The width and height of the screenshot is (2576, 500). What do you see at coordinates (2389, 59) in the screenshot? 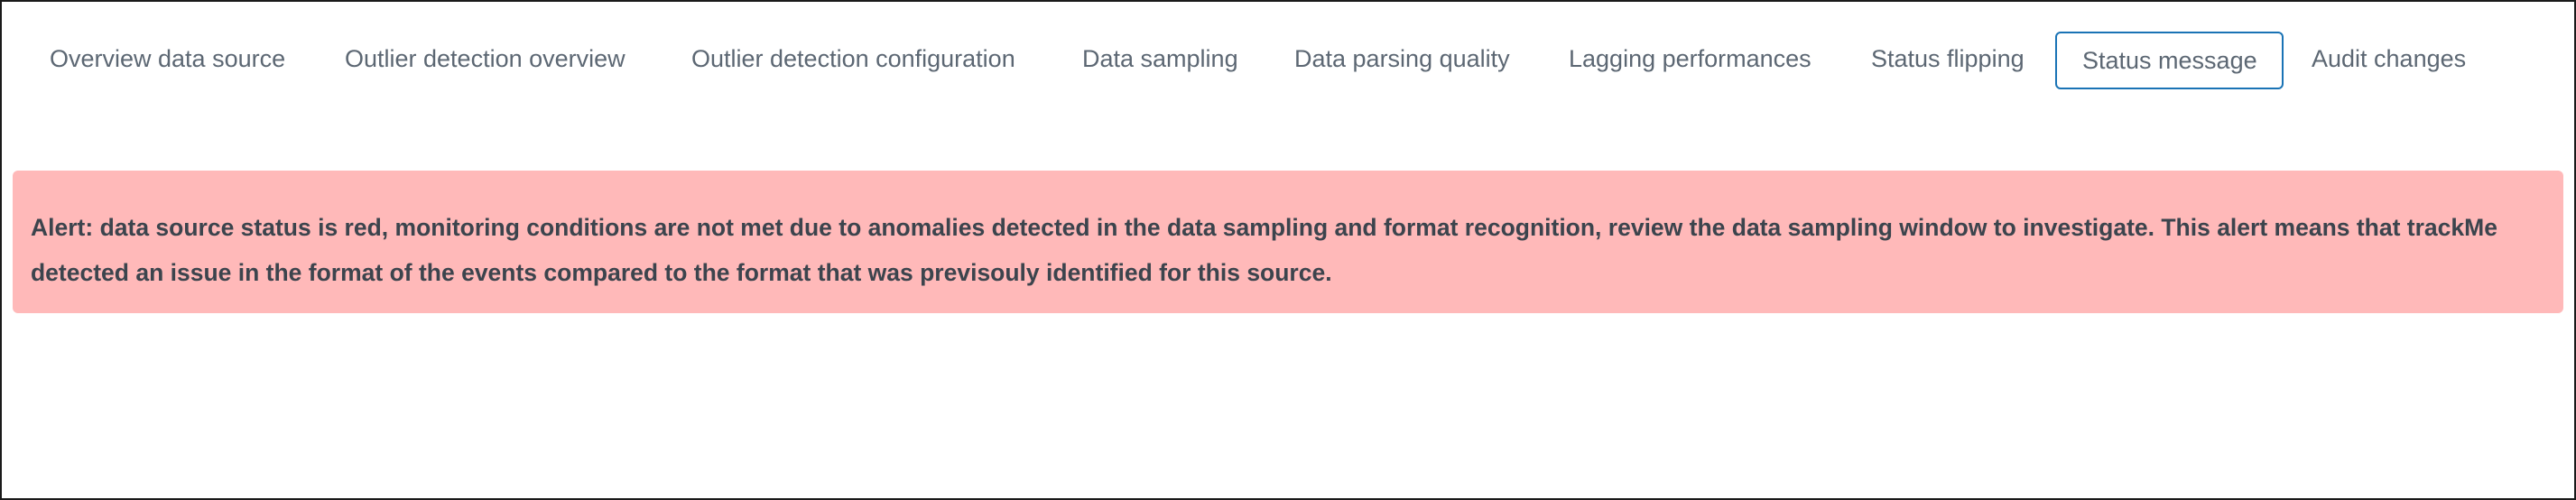
I see `tab-audit-changes: Audit changes` at bounding box center [2389, 59].